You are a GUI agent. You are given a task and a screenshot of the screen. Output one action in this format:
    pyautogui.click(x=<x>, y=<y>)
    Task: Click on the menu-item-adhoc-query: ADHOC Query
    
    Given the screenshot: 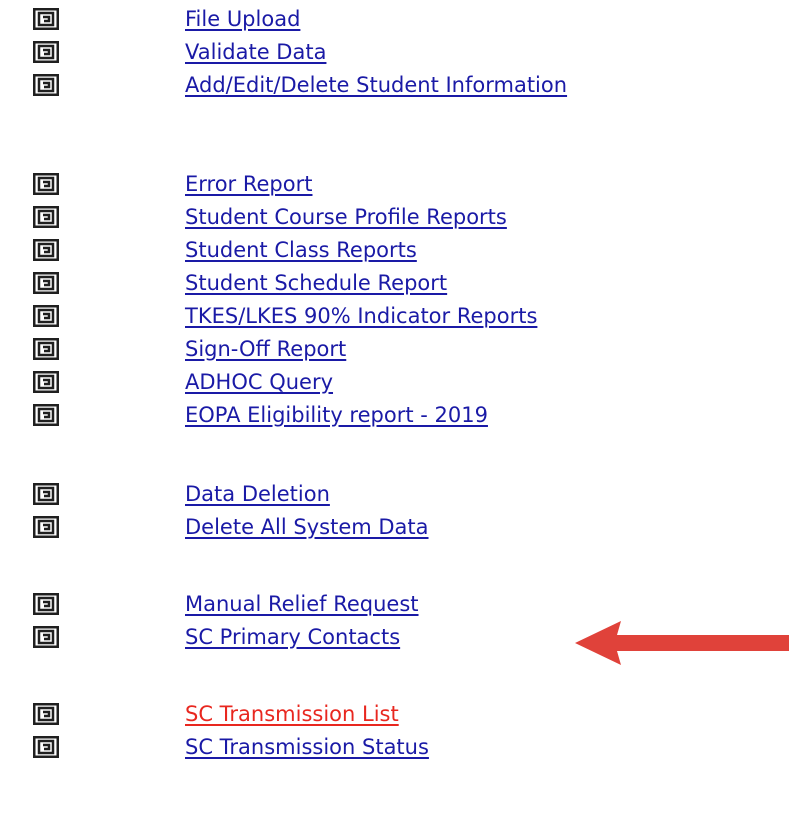 What is the action you would take?
    pyautogui.click(x=394, y=381)
    